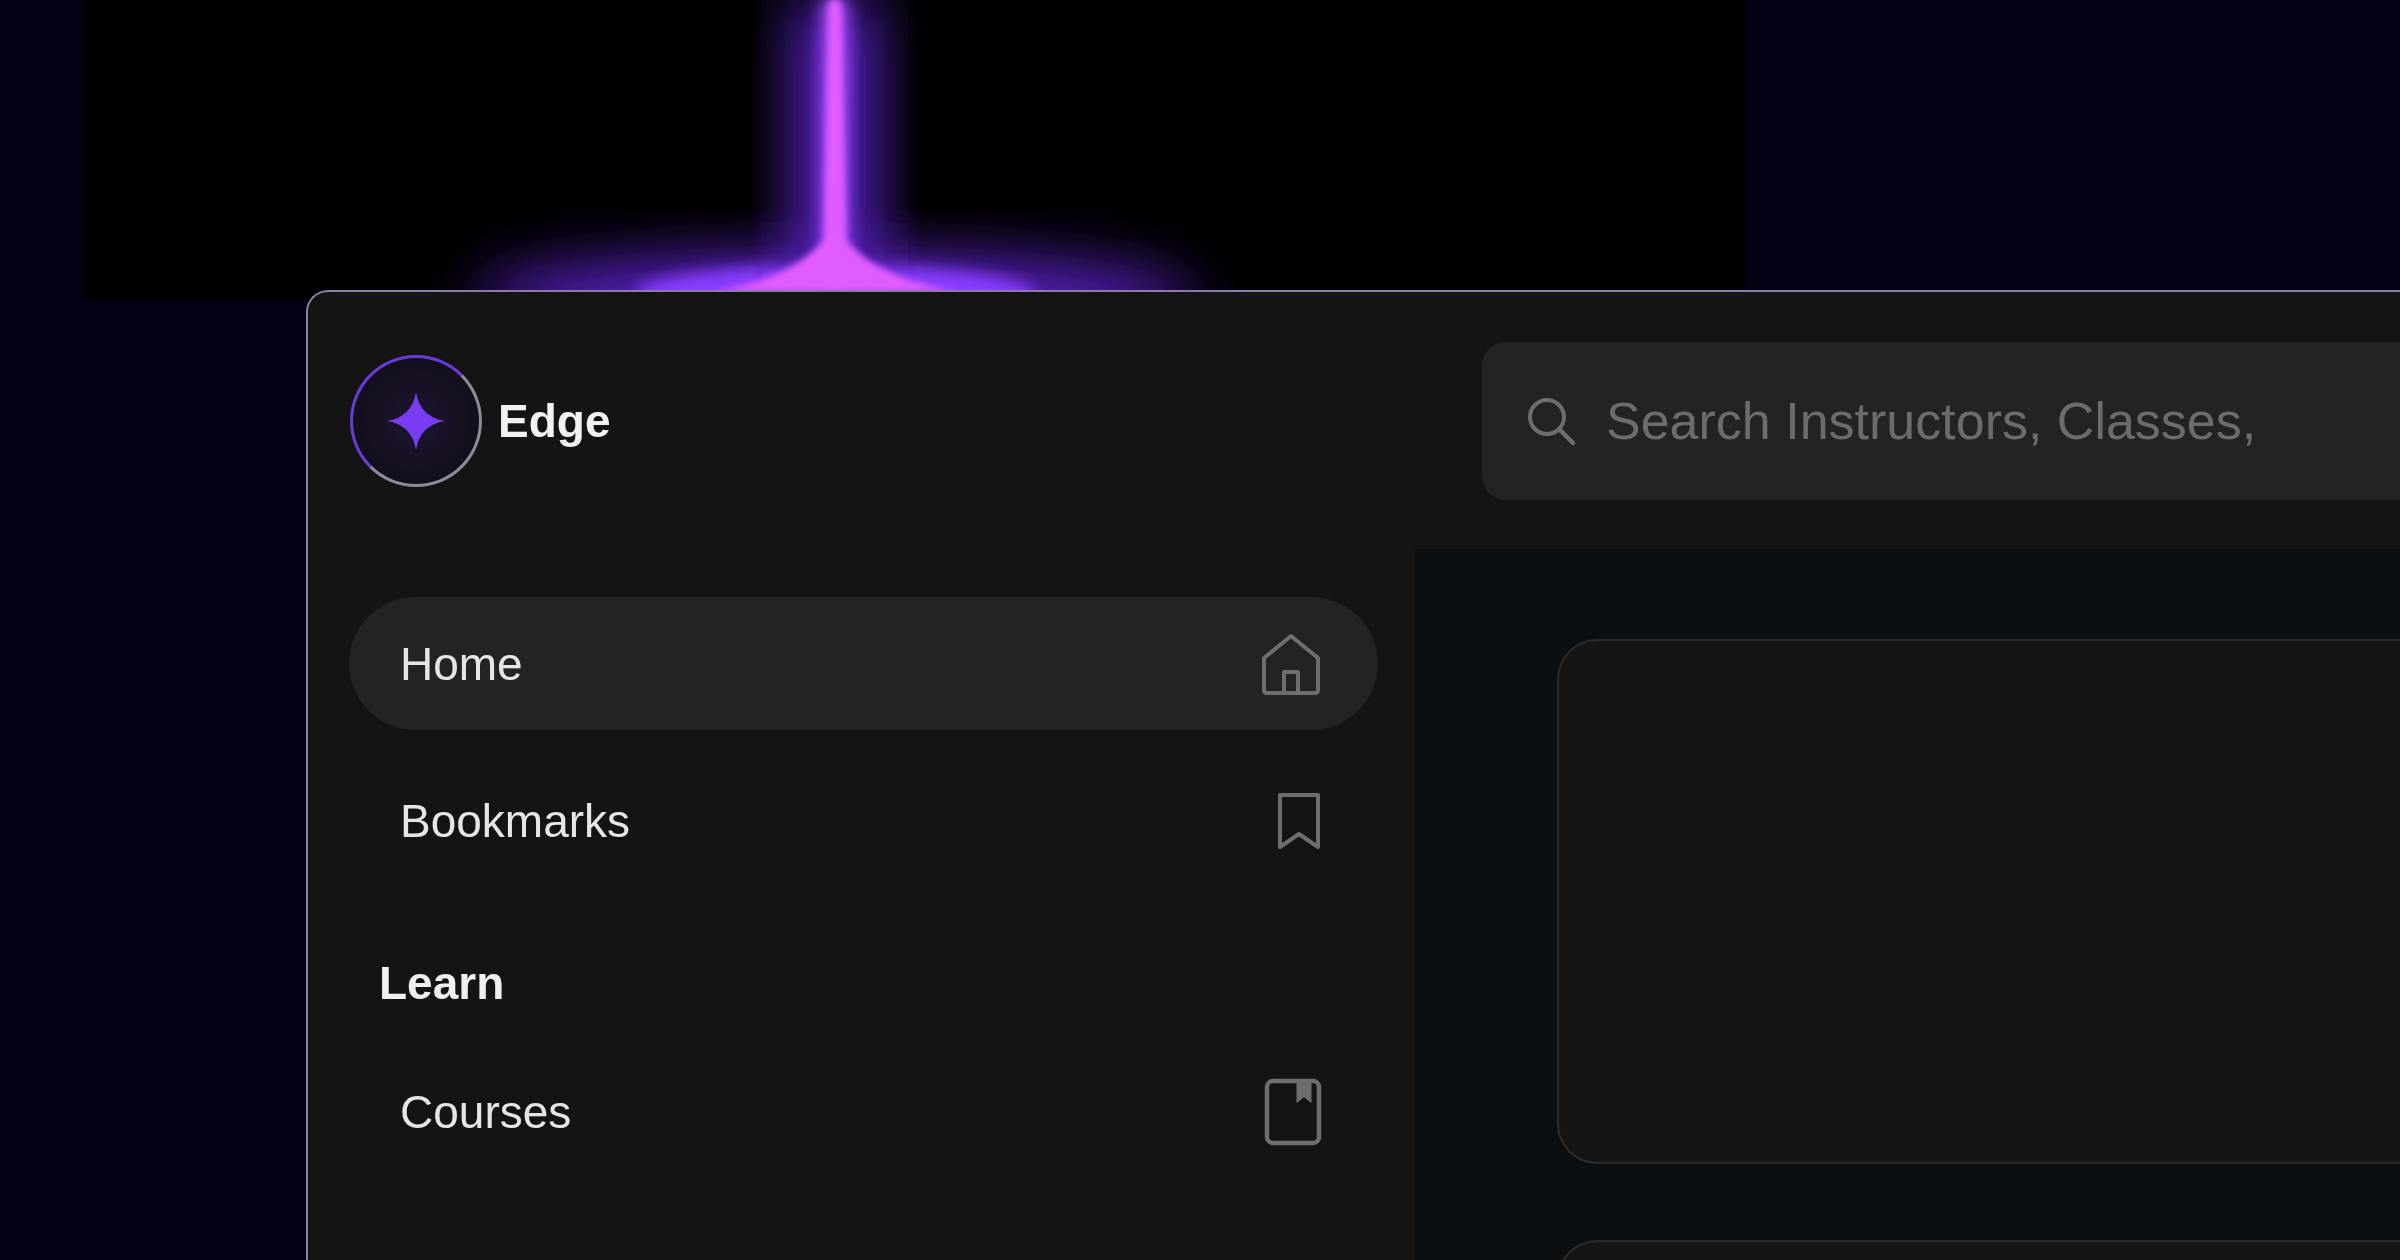 The width and height of the screenshot is (2400, 1260). I want to click on nav-item: Bookmarks, so click(863, 820).